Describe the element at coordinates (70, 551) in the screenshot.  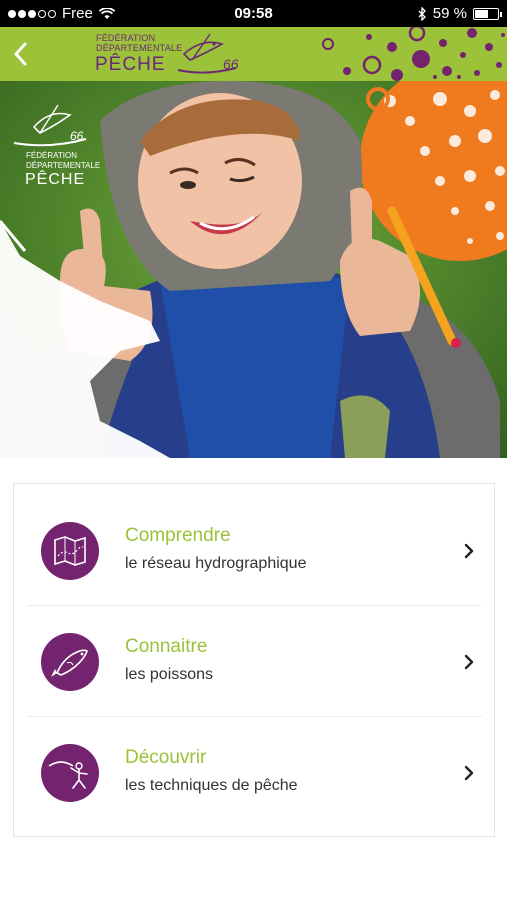
I see `map-icon` at that location.